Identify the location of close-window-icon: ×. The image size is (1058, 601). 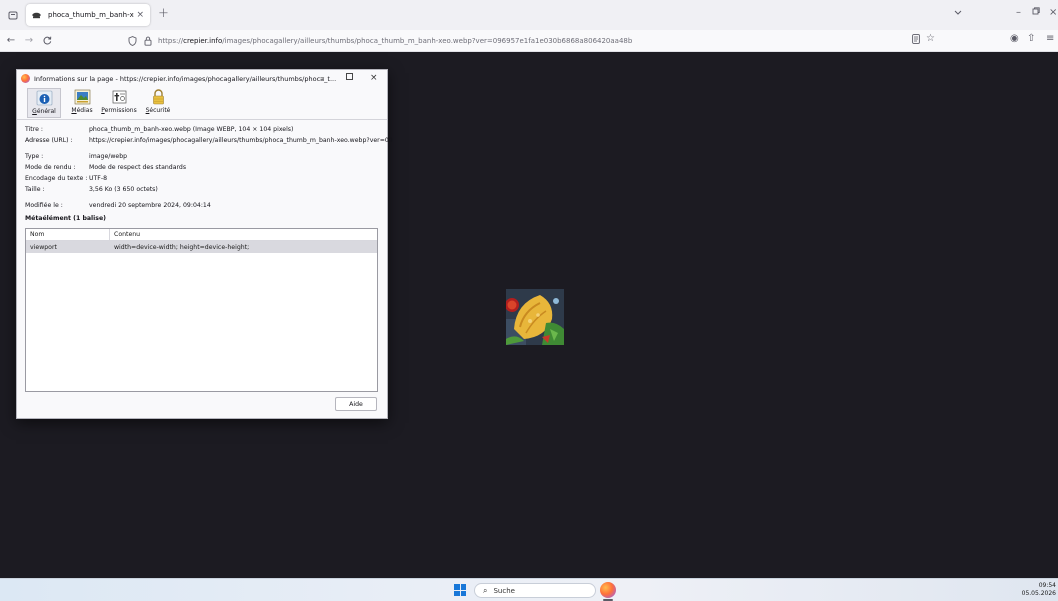
(1053, 12).